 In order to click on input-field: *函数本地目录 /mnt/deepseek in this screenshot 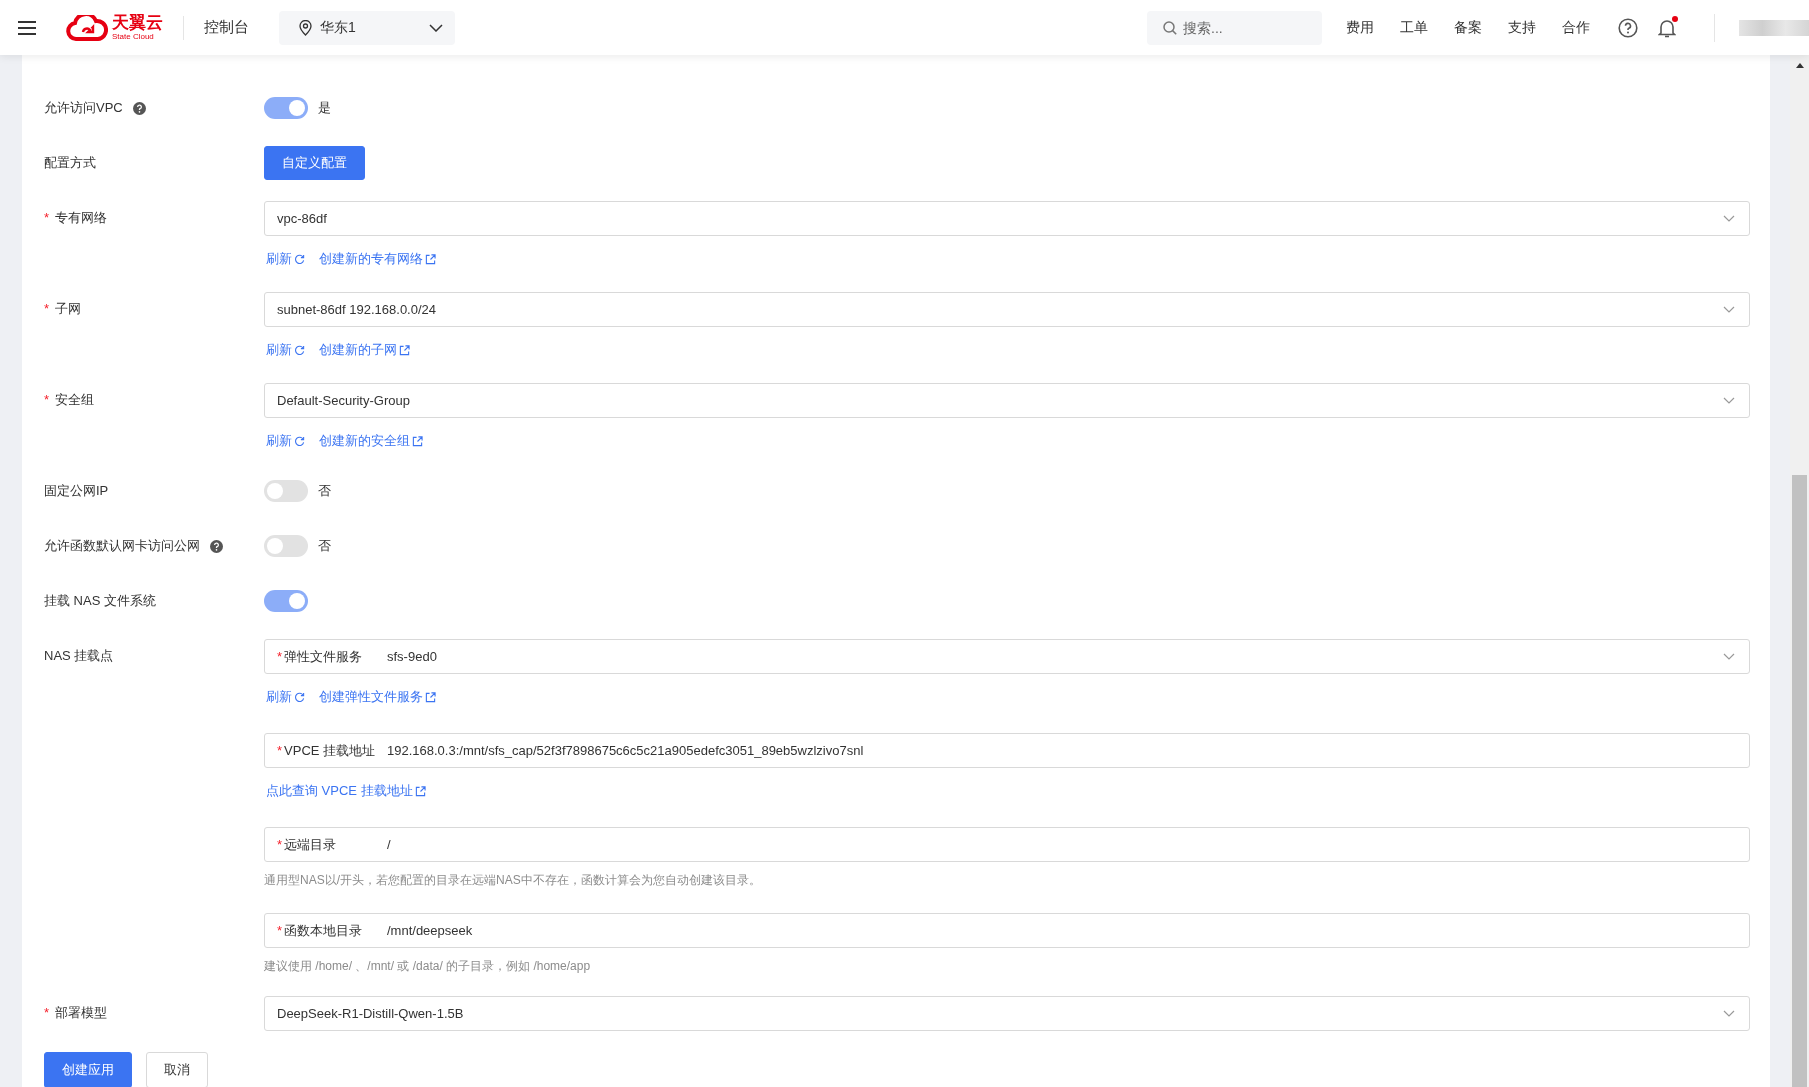, I will do `click(1007, 930)`.